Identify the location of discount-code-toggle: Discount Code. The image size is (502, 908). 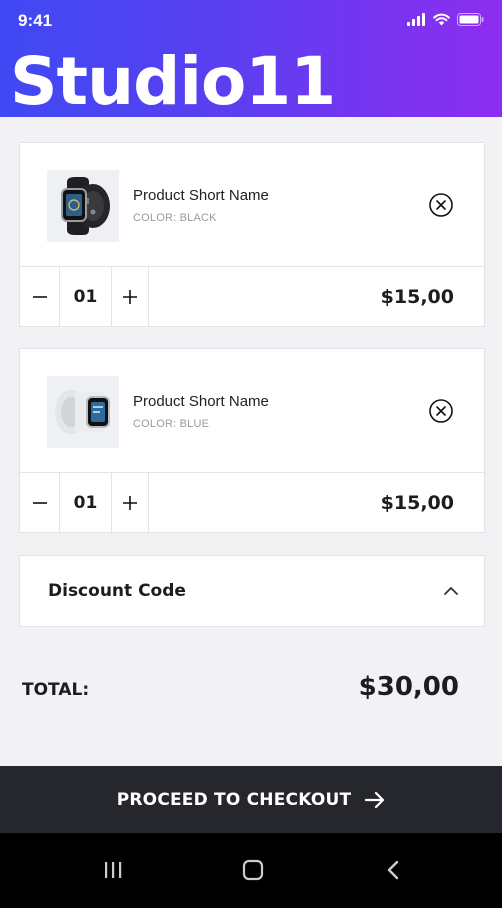
(252, 591).